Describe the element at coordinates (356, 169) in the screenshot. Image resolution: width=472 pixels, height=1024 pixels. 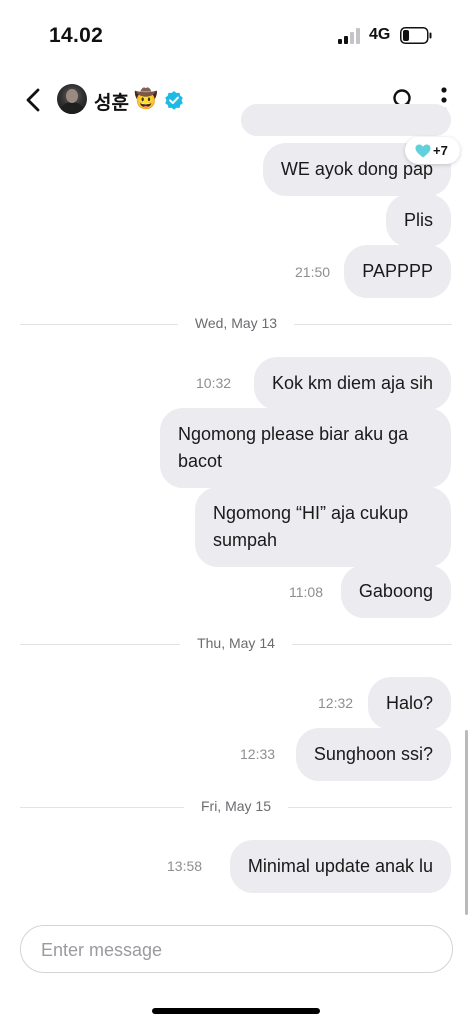
I see `message-text: WE ayok dong pap` at that location.